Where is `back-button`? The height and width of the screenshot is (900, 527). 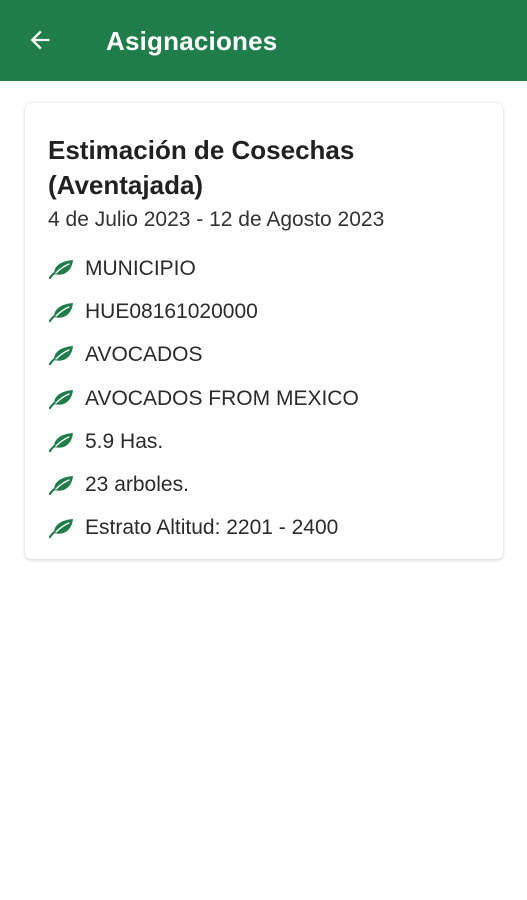 back-button is located at coordinates (40, 40).